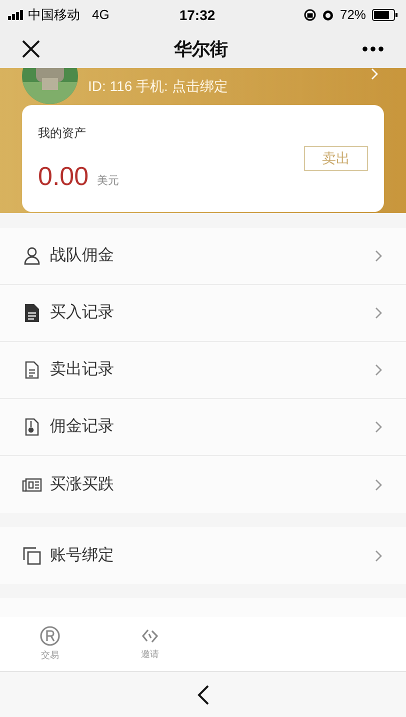  What do you see at coordinates (197, 15) in the screenshot?
I see `status-time: 17:32` at bounding box center [197, 15].